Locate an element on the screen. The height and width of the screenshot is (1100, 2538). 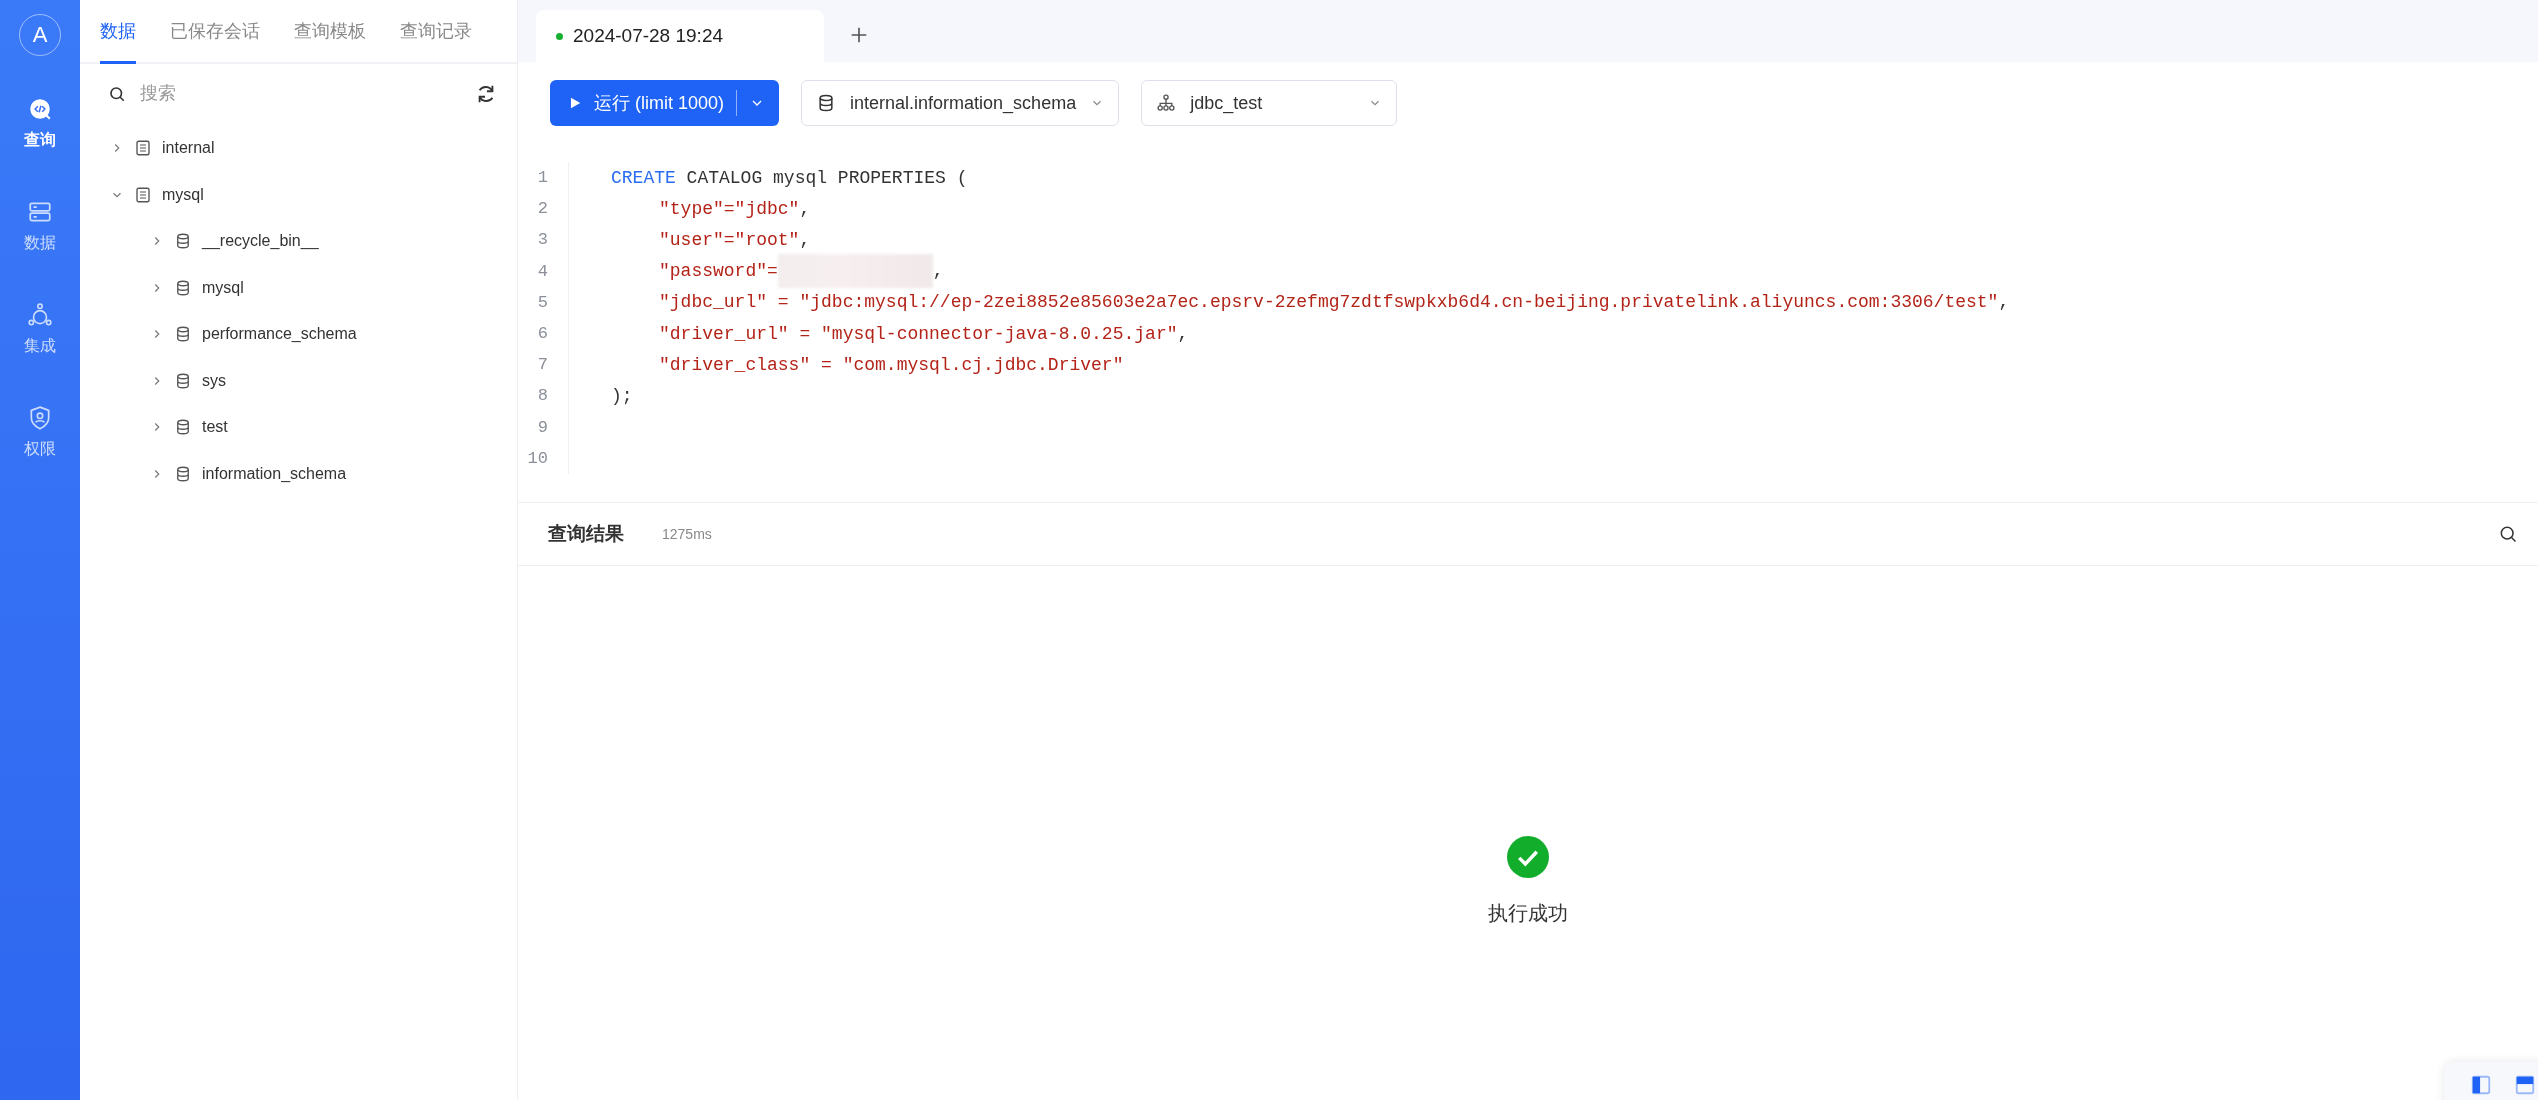
code-token: "driver_class" = "com.mysql.cj.jdbc.Driver" is located at coordinates (891, 364).